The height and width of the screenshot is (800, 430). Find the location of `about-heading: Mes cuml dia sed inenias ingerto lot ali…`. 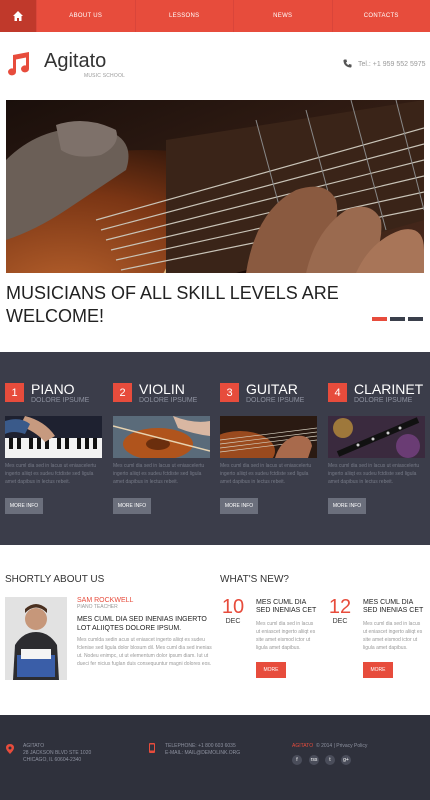

about-heading: Mes cuml dia sed inenias ingerto lot ali… is located at coordinates (142, 624).